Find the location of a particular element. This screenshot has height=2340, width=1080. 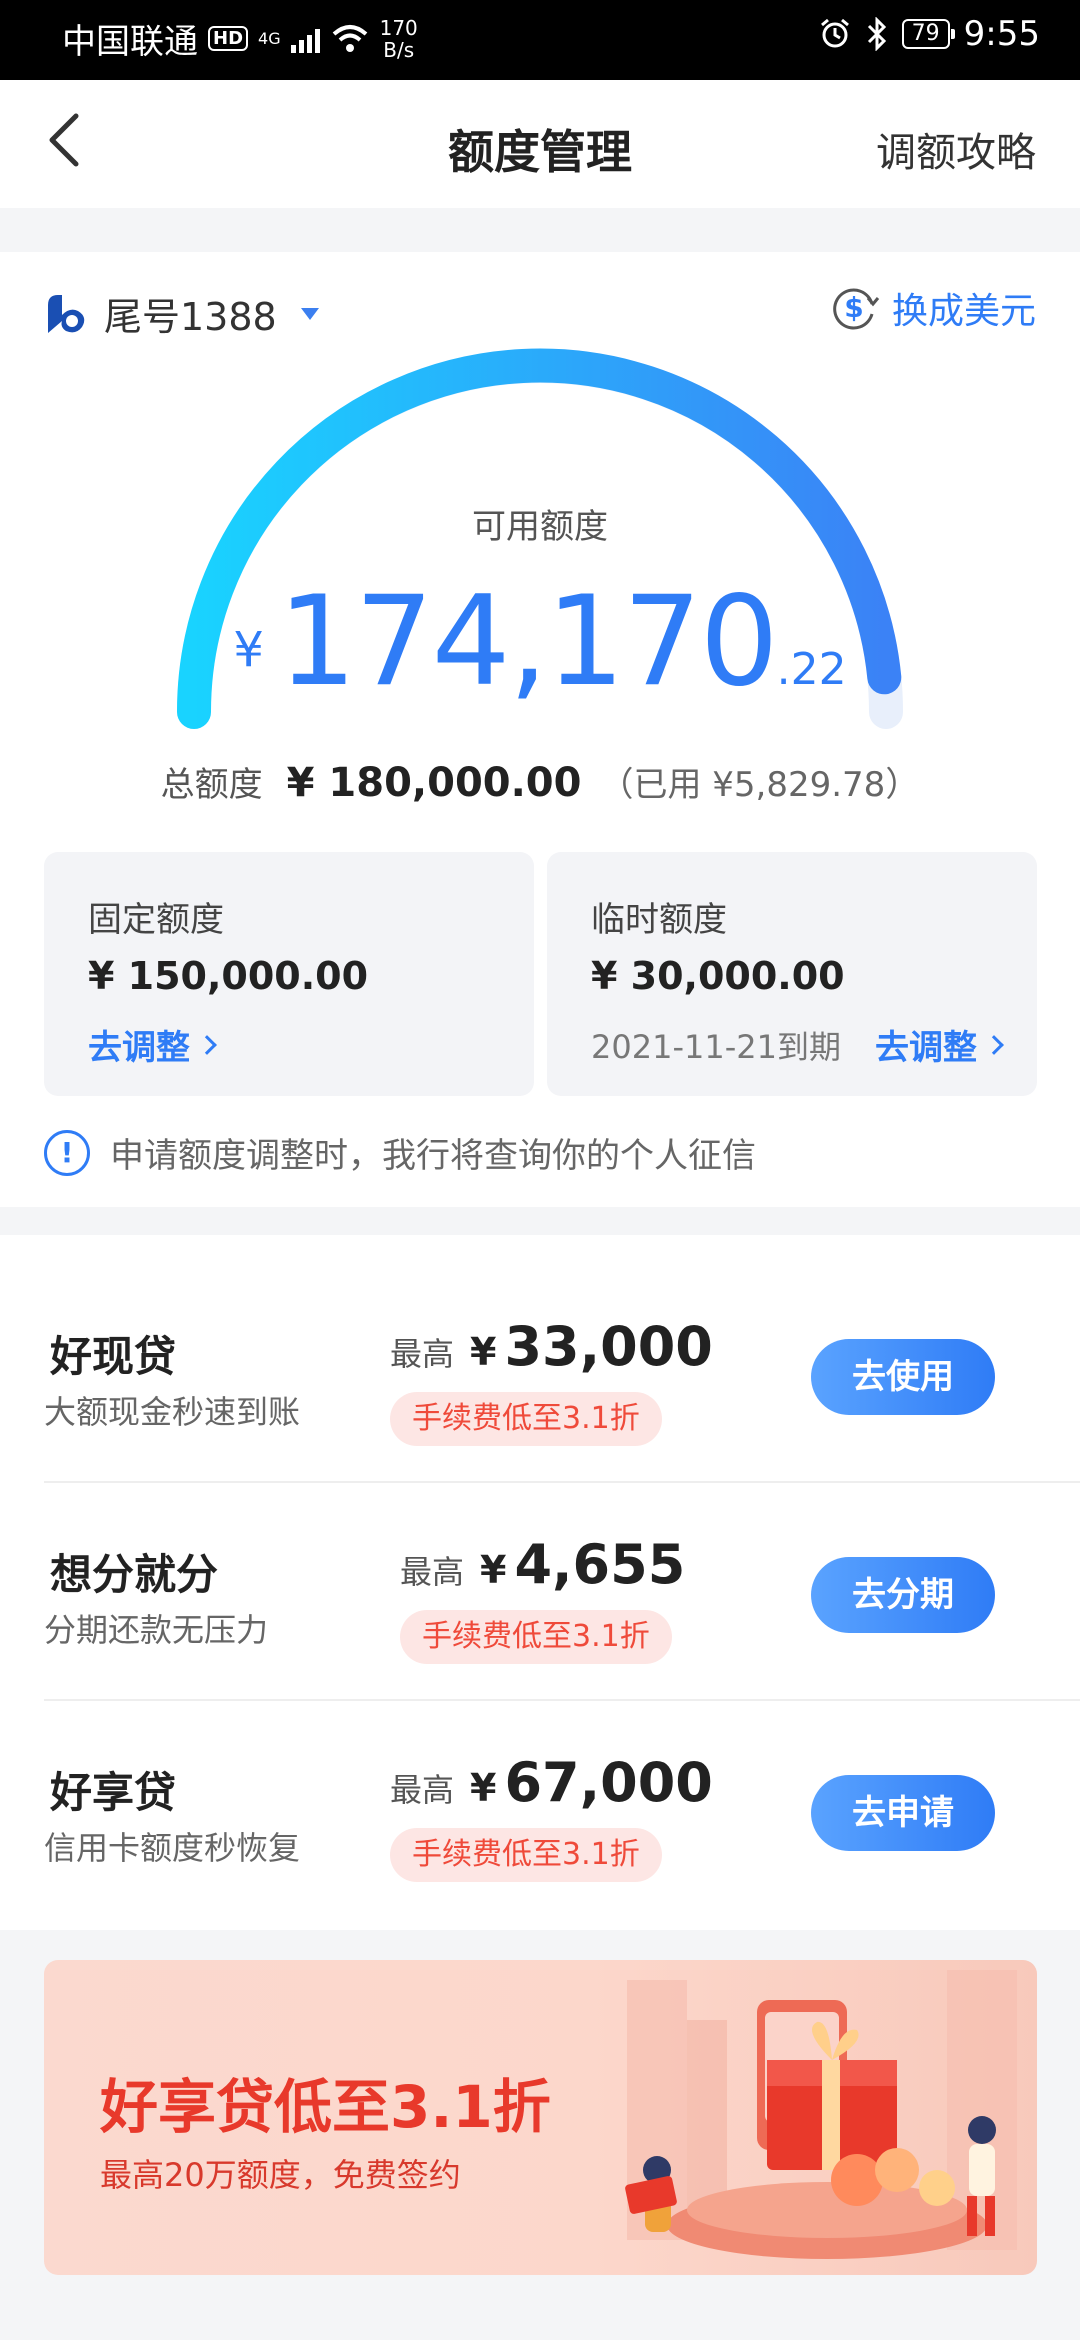

total-label: 总额度 is located at coordinates (211, 785).